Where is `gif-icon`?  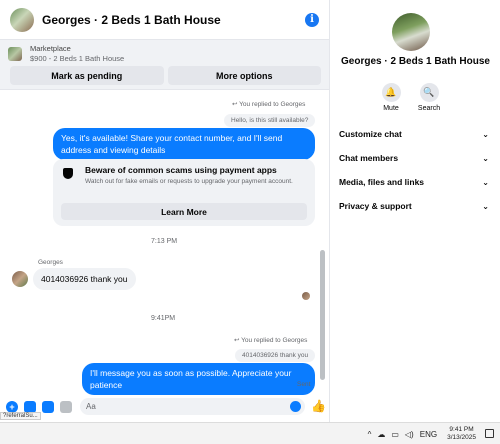
gif-icon is located at coordinates (66, 407).